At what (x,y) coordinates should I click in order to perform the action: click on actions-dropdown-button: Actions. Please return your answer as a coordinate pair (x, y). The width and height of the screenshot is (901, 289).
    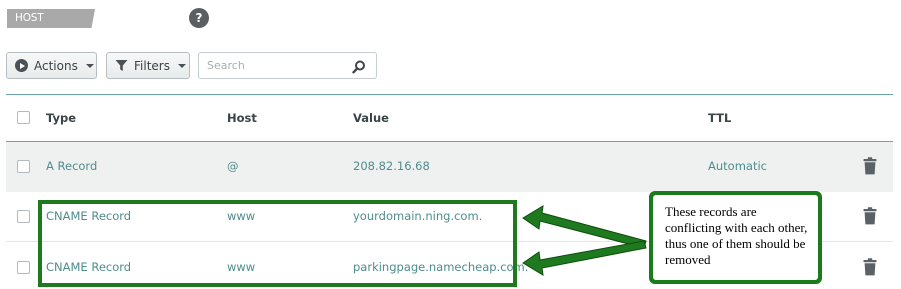
    Looking at the image, I should click on (51, 65).